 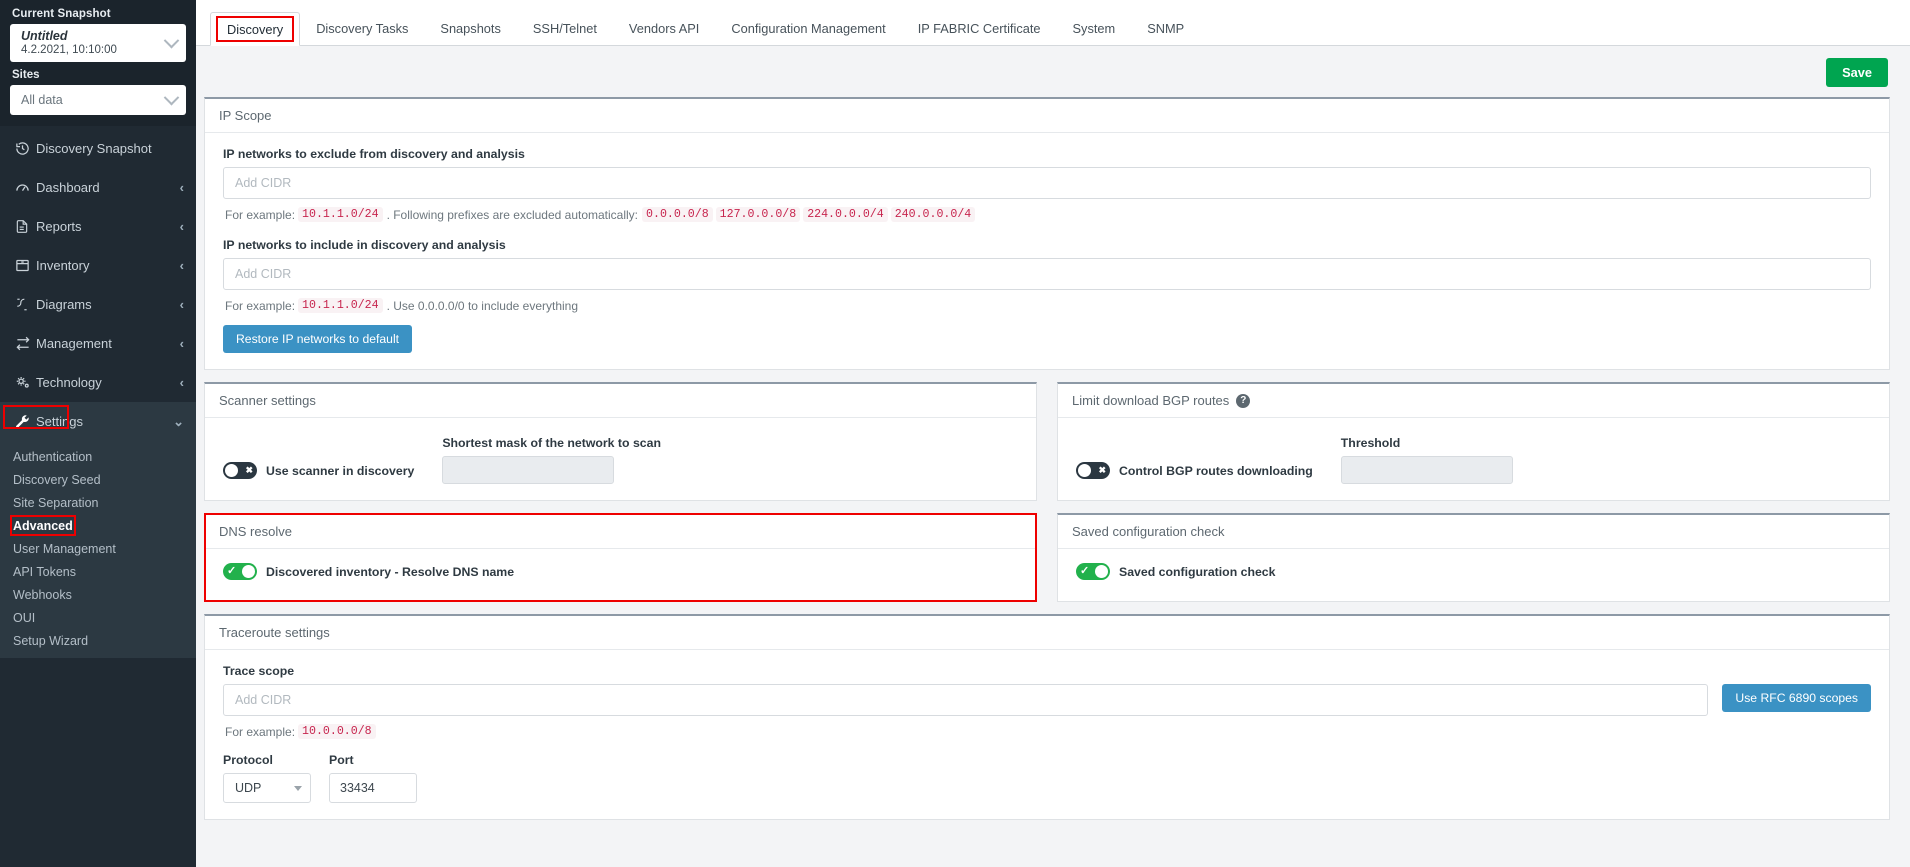 What do you see at coordinates (25, 343) in the screenshot?
I see `management-icon` at bounding box center [25, 343].